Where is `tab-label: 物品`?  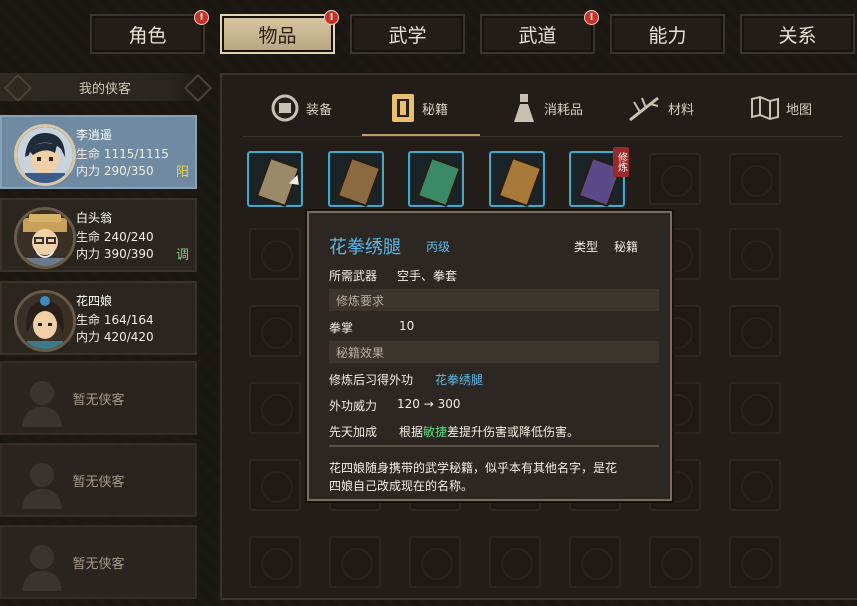
tab-label: 物品 is located at coordinates (277, 35).